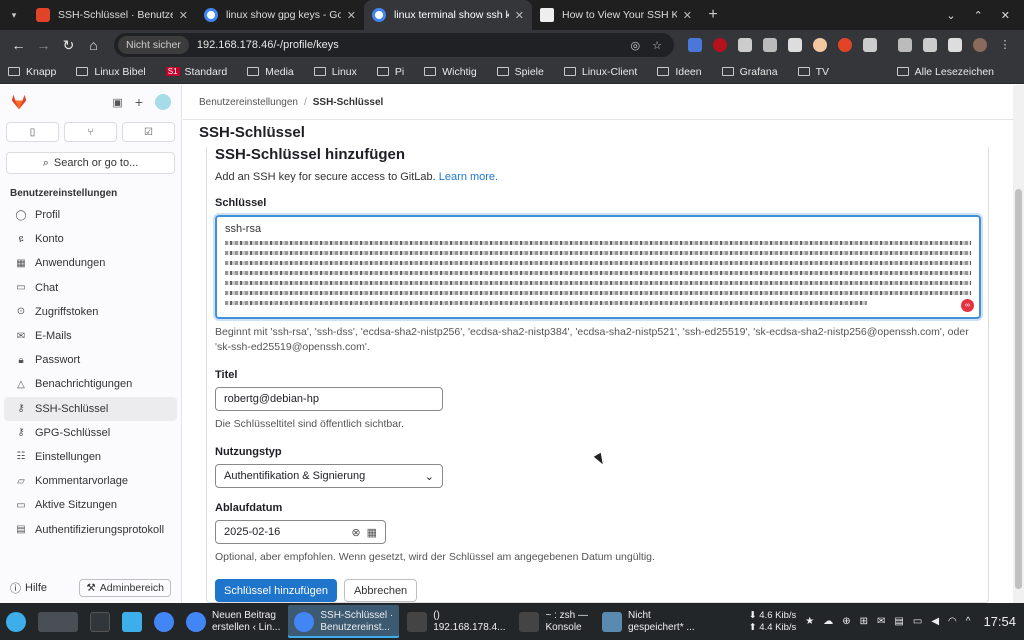  What do you see at coordinates (153, 45) in the screenshot?
I see `security-badge: Nicht sicher` at bounding box center [153, 45].